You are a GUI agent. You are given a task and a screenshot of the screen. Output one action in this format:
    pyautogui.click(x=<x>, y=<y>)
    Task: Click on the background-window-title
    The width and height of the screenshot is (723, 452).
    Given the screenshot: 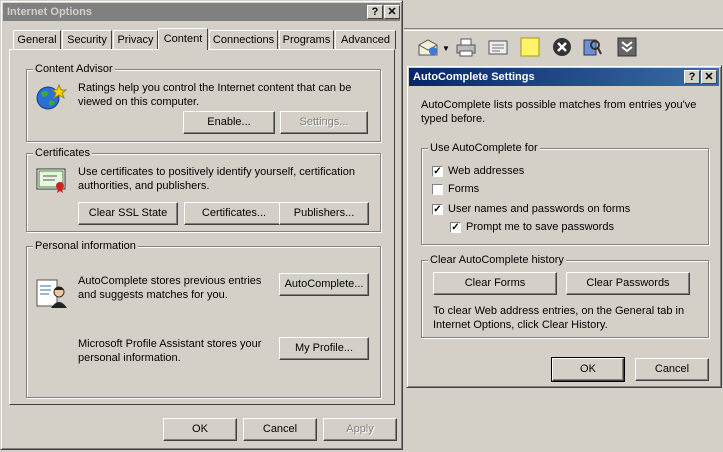 What is the action you would take?
    pyautogui.click(x=563, y=14)
    